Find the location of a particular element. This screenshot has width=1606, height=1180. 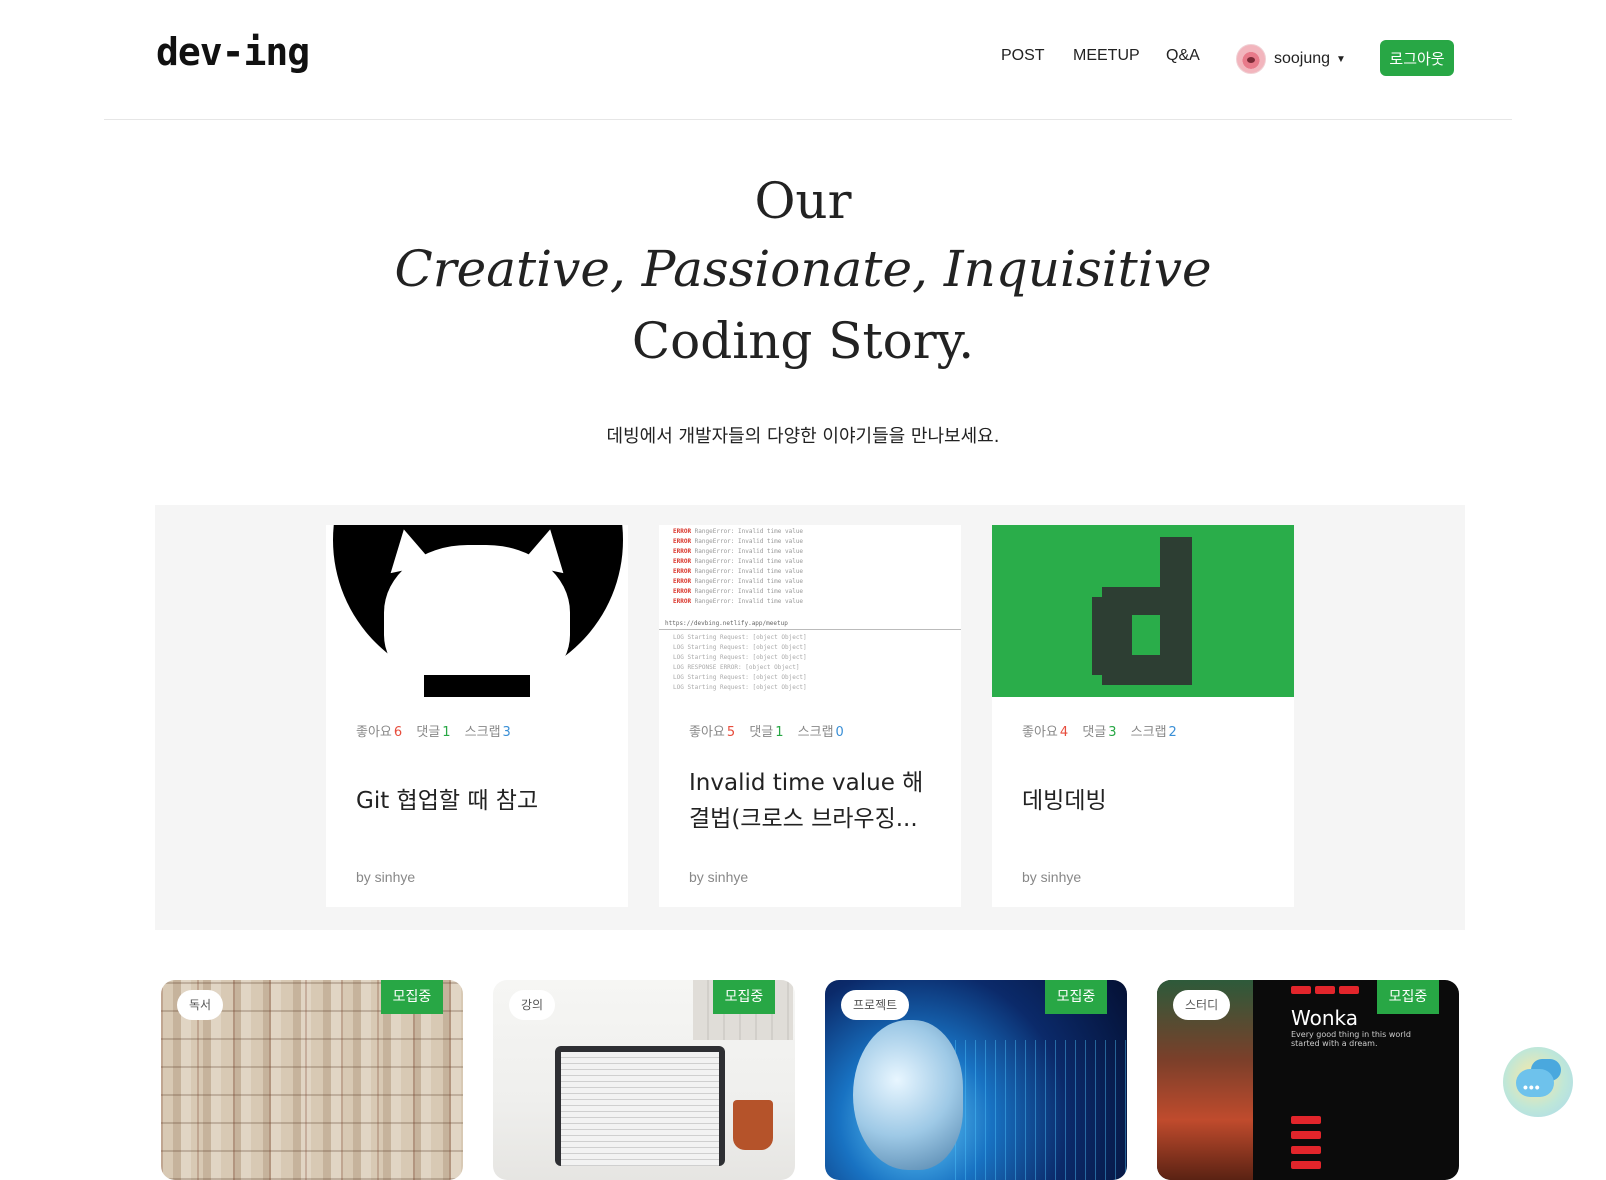

nav-post: POST is located at coordinates (1023, 56).